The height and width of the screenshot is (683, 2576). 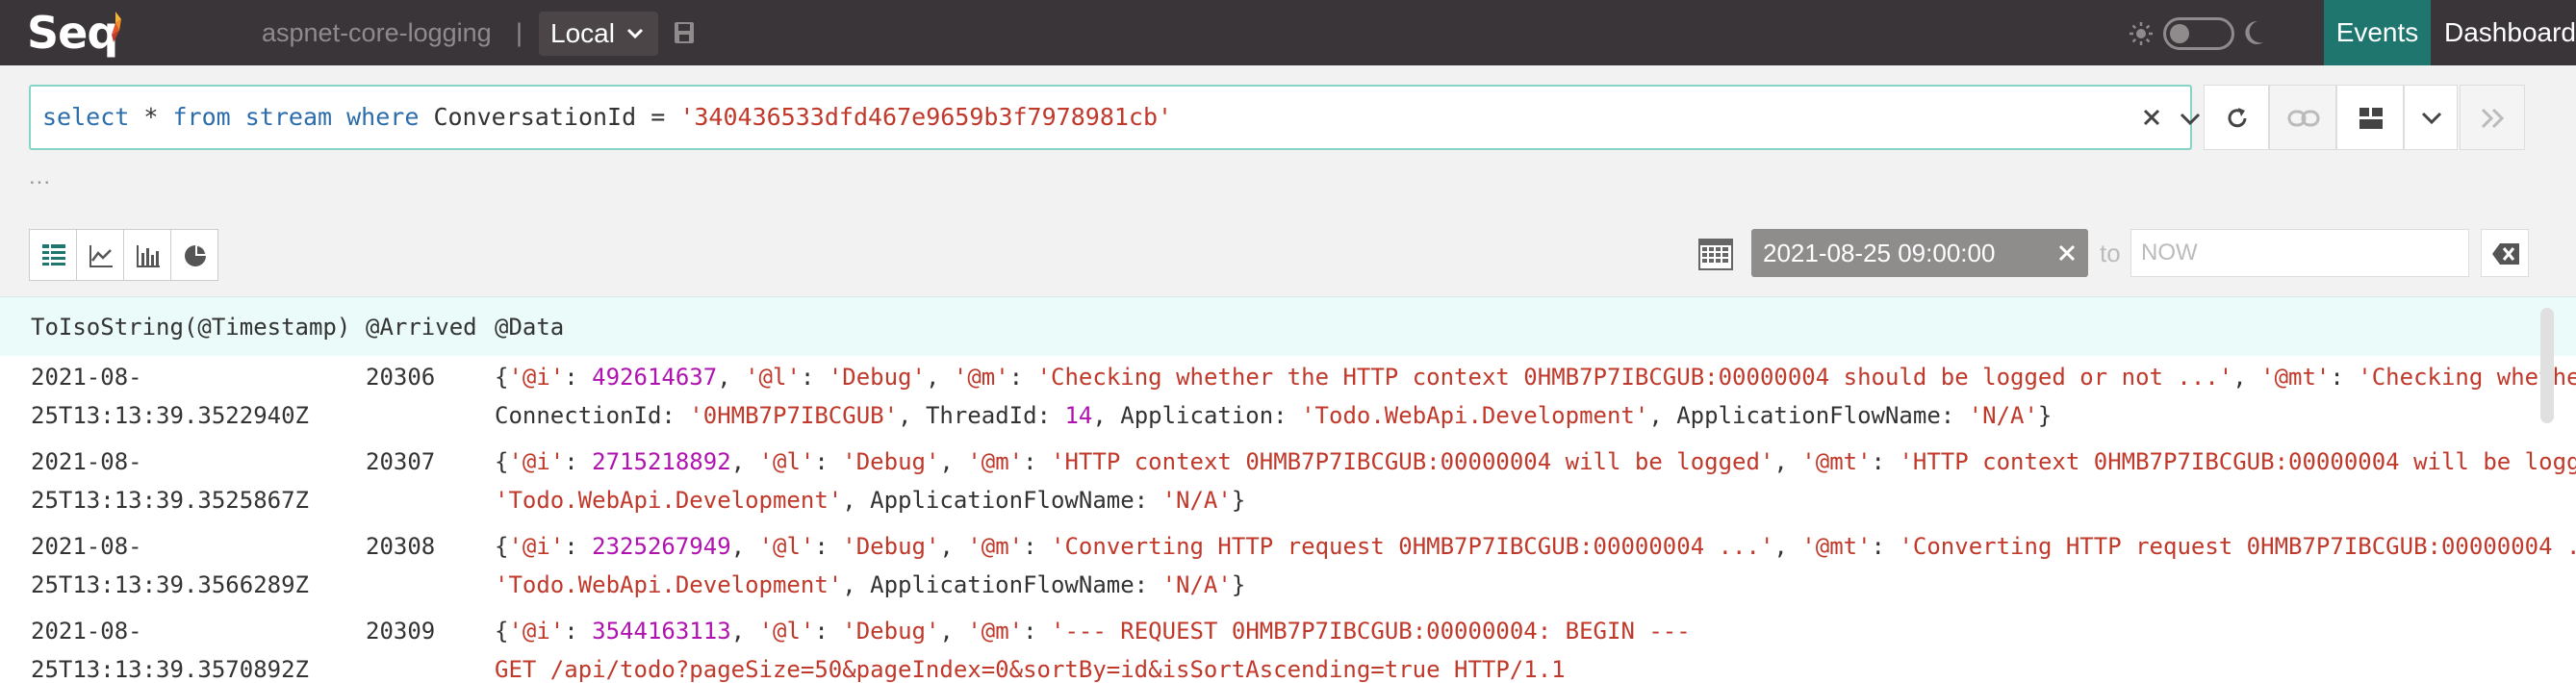 What do you see at coordinates (201, 117) in the screenshot?
I see `query-token: from` at bounding box center [201, 117].